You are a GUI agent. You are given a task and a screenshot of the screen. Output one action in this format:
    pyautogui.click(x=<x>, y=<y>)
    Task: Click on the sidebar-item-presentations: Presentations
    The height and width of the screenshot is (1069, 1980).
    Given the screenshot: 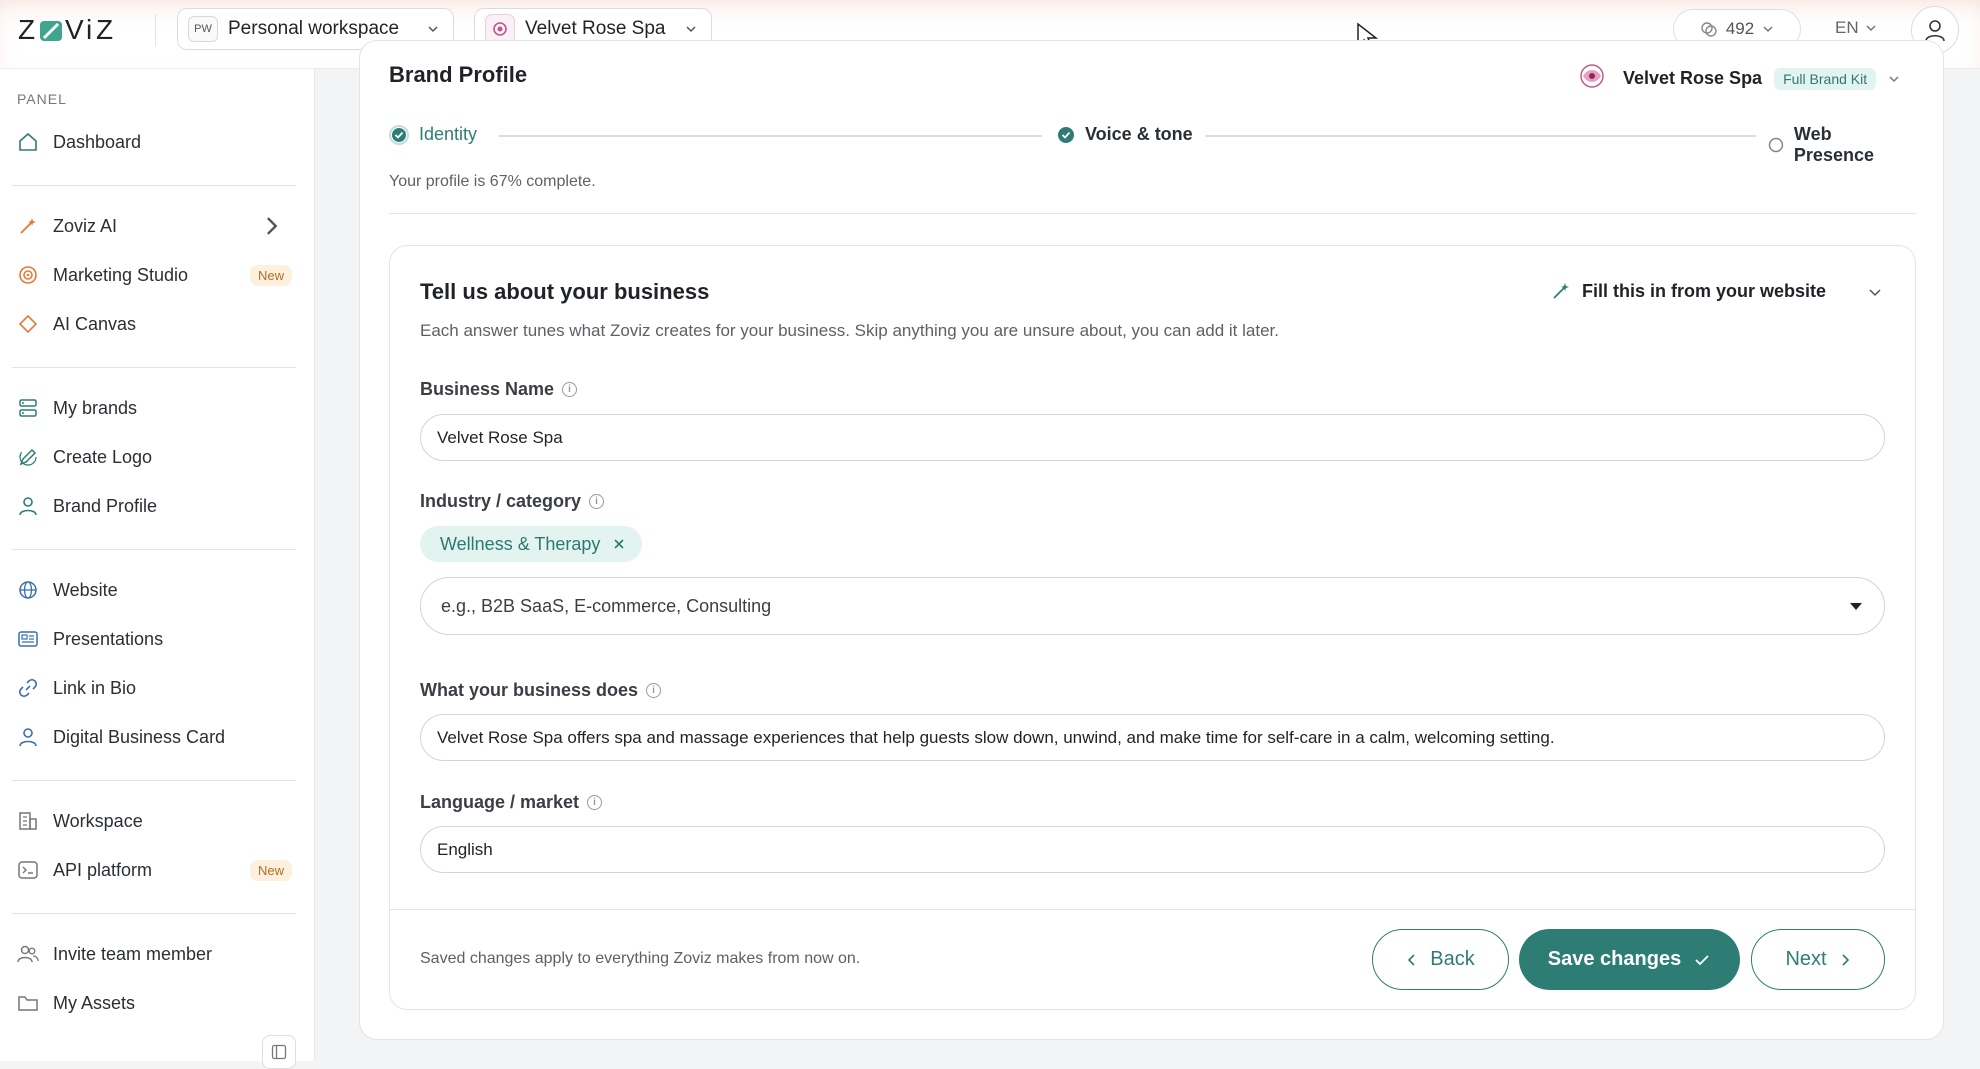 What is the action you would take?
    pyautogui.click(x=154, y=639)
    